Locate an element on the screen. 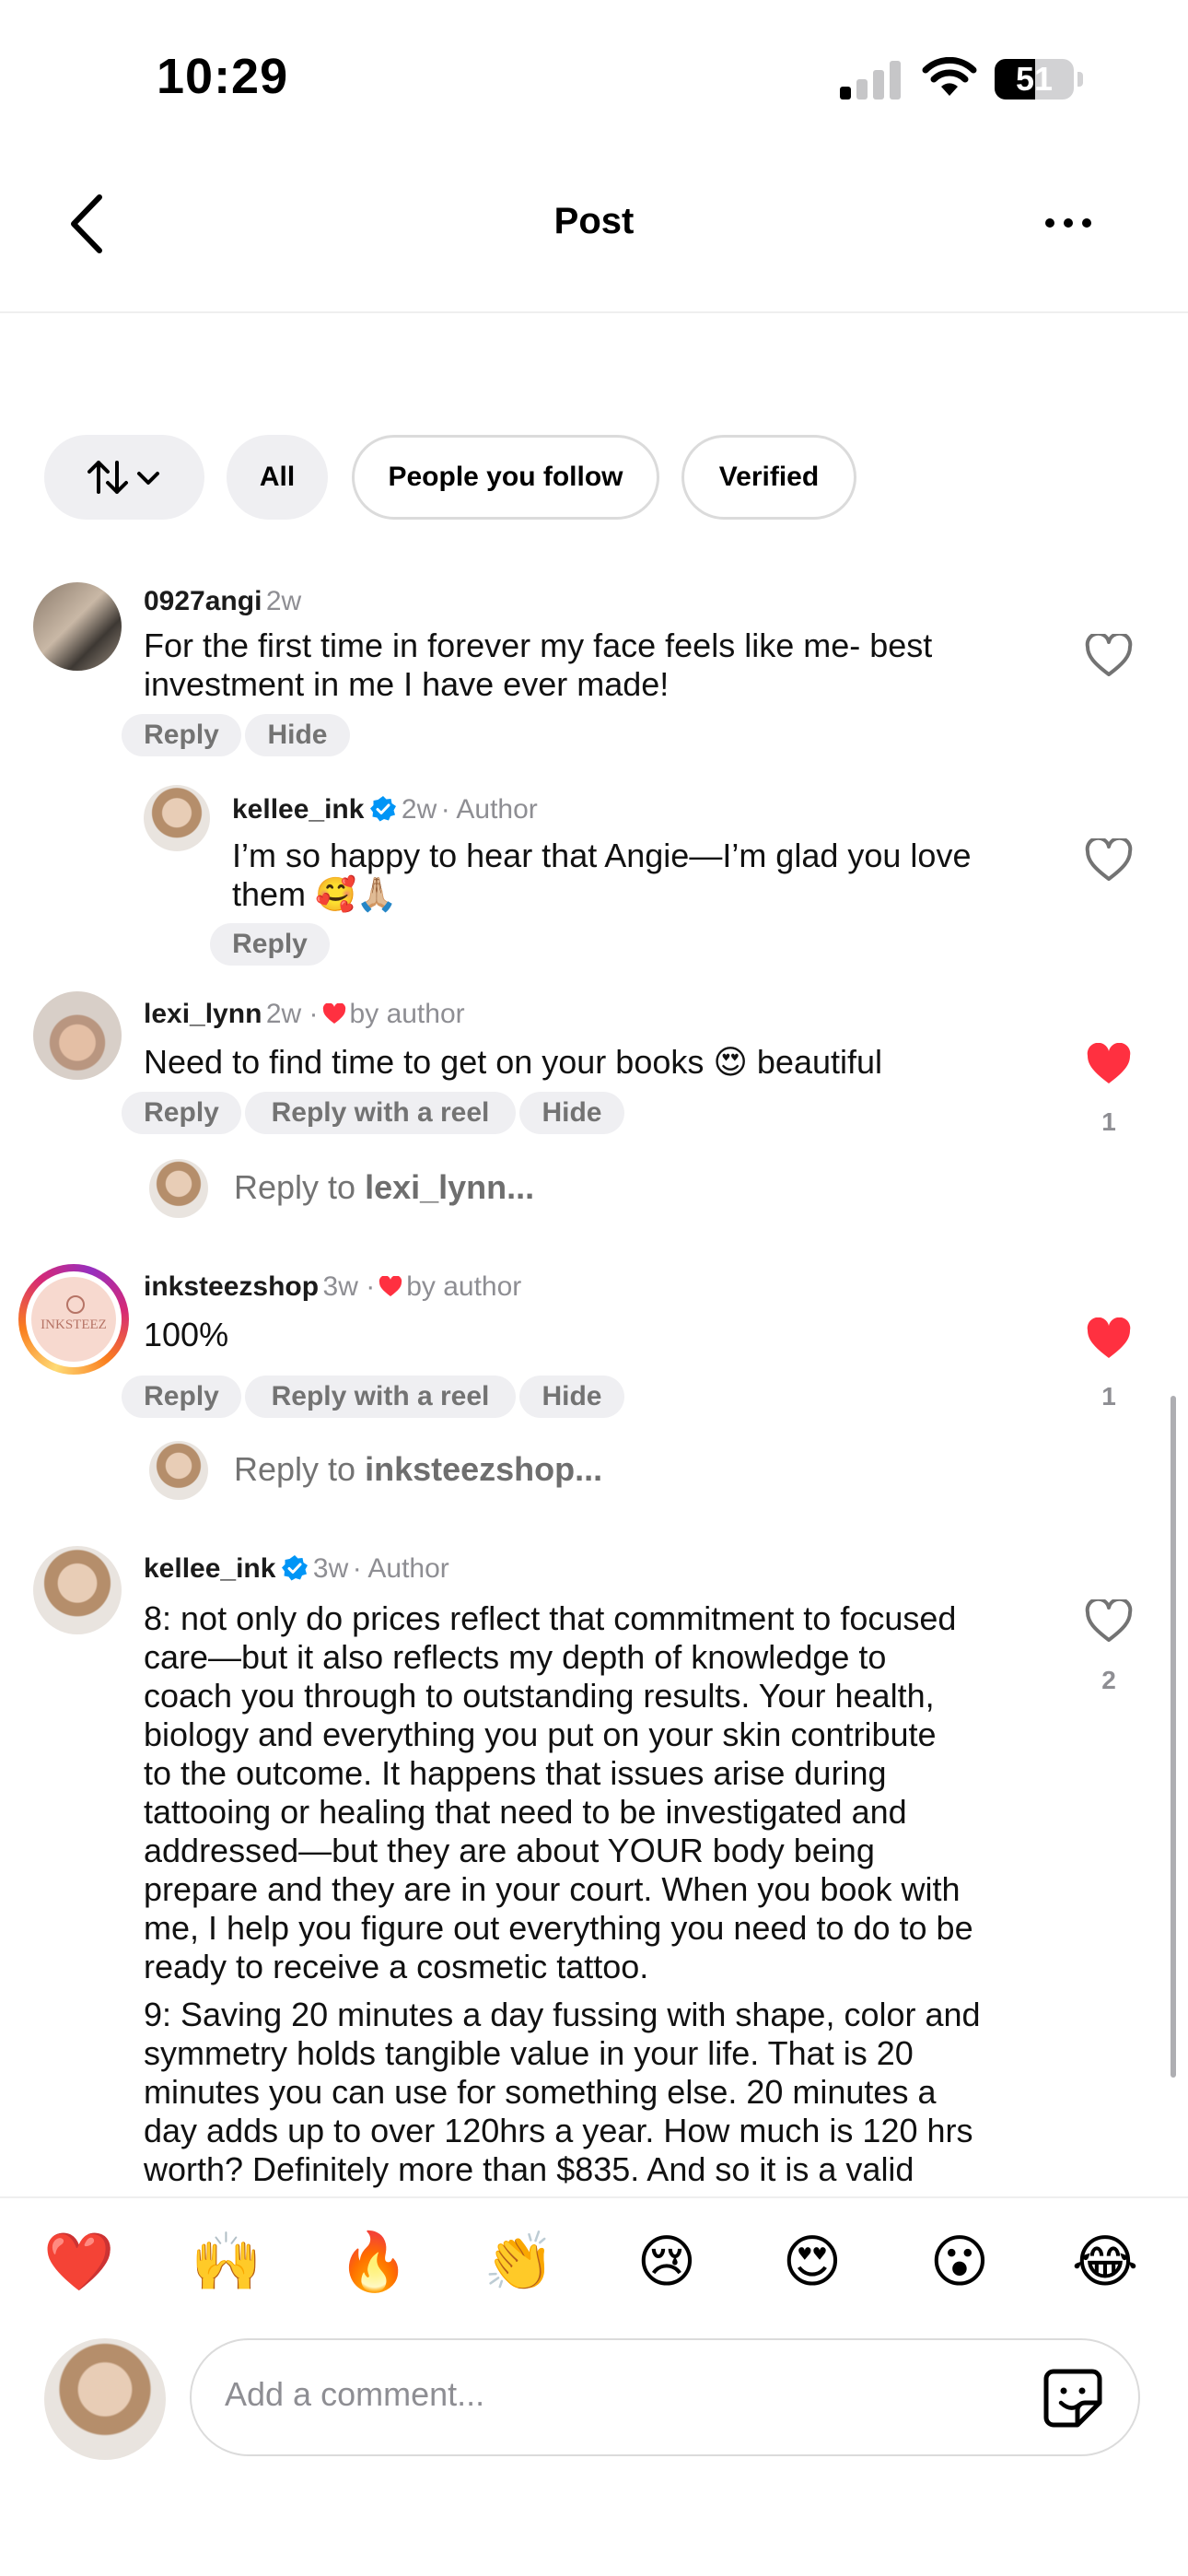 The width and height of the screenshot is (1188, 2576). page-title: Post is located at coordinates (594, 221).